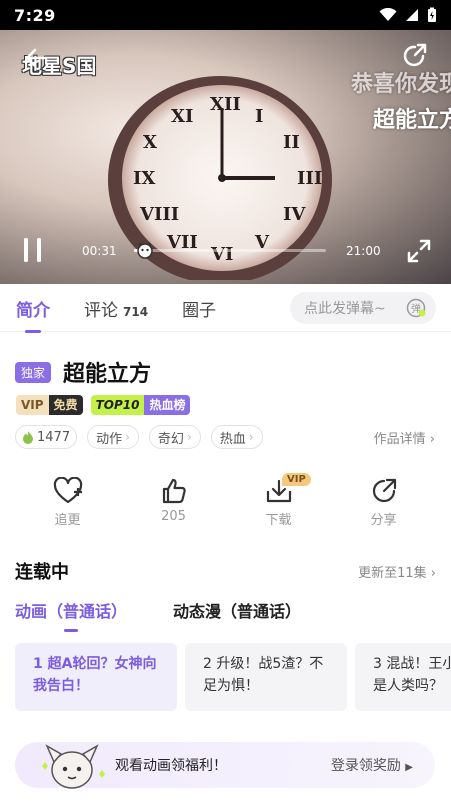 The image size is (451, 802). I want to click on top10-badge: TOP10 热血榜, so click(140, 405).